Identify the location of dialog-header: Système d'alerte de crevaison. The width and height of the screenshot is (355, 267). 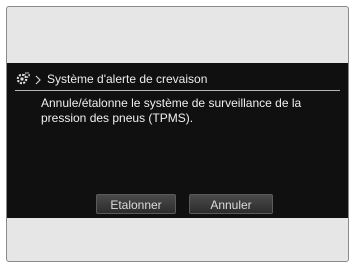
(177, 79).